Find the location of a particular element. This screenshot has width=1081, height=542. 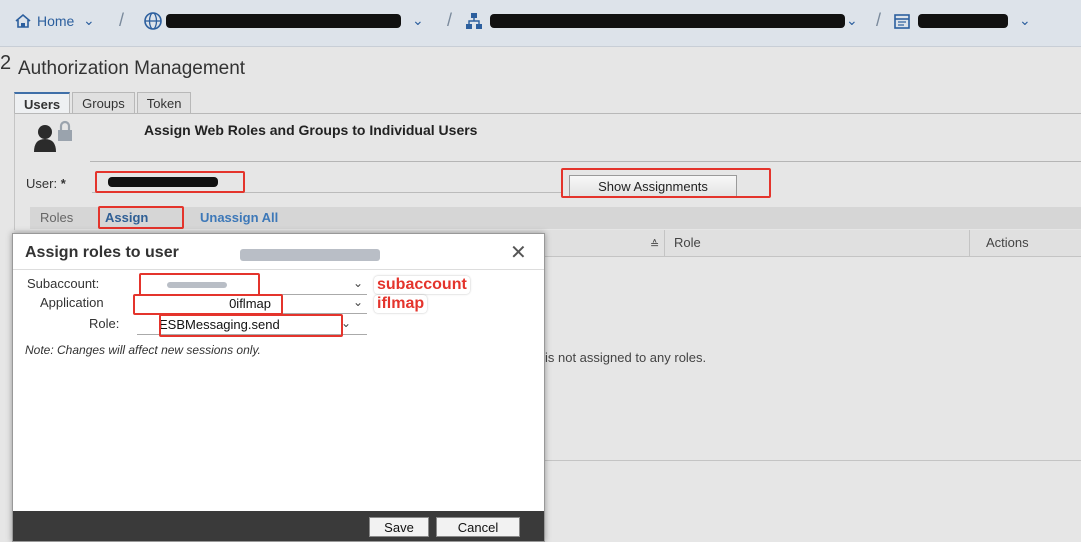

close-icon: ✕ is located at coordinates (518, 252).